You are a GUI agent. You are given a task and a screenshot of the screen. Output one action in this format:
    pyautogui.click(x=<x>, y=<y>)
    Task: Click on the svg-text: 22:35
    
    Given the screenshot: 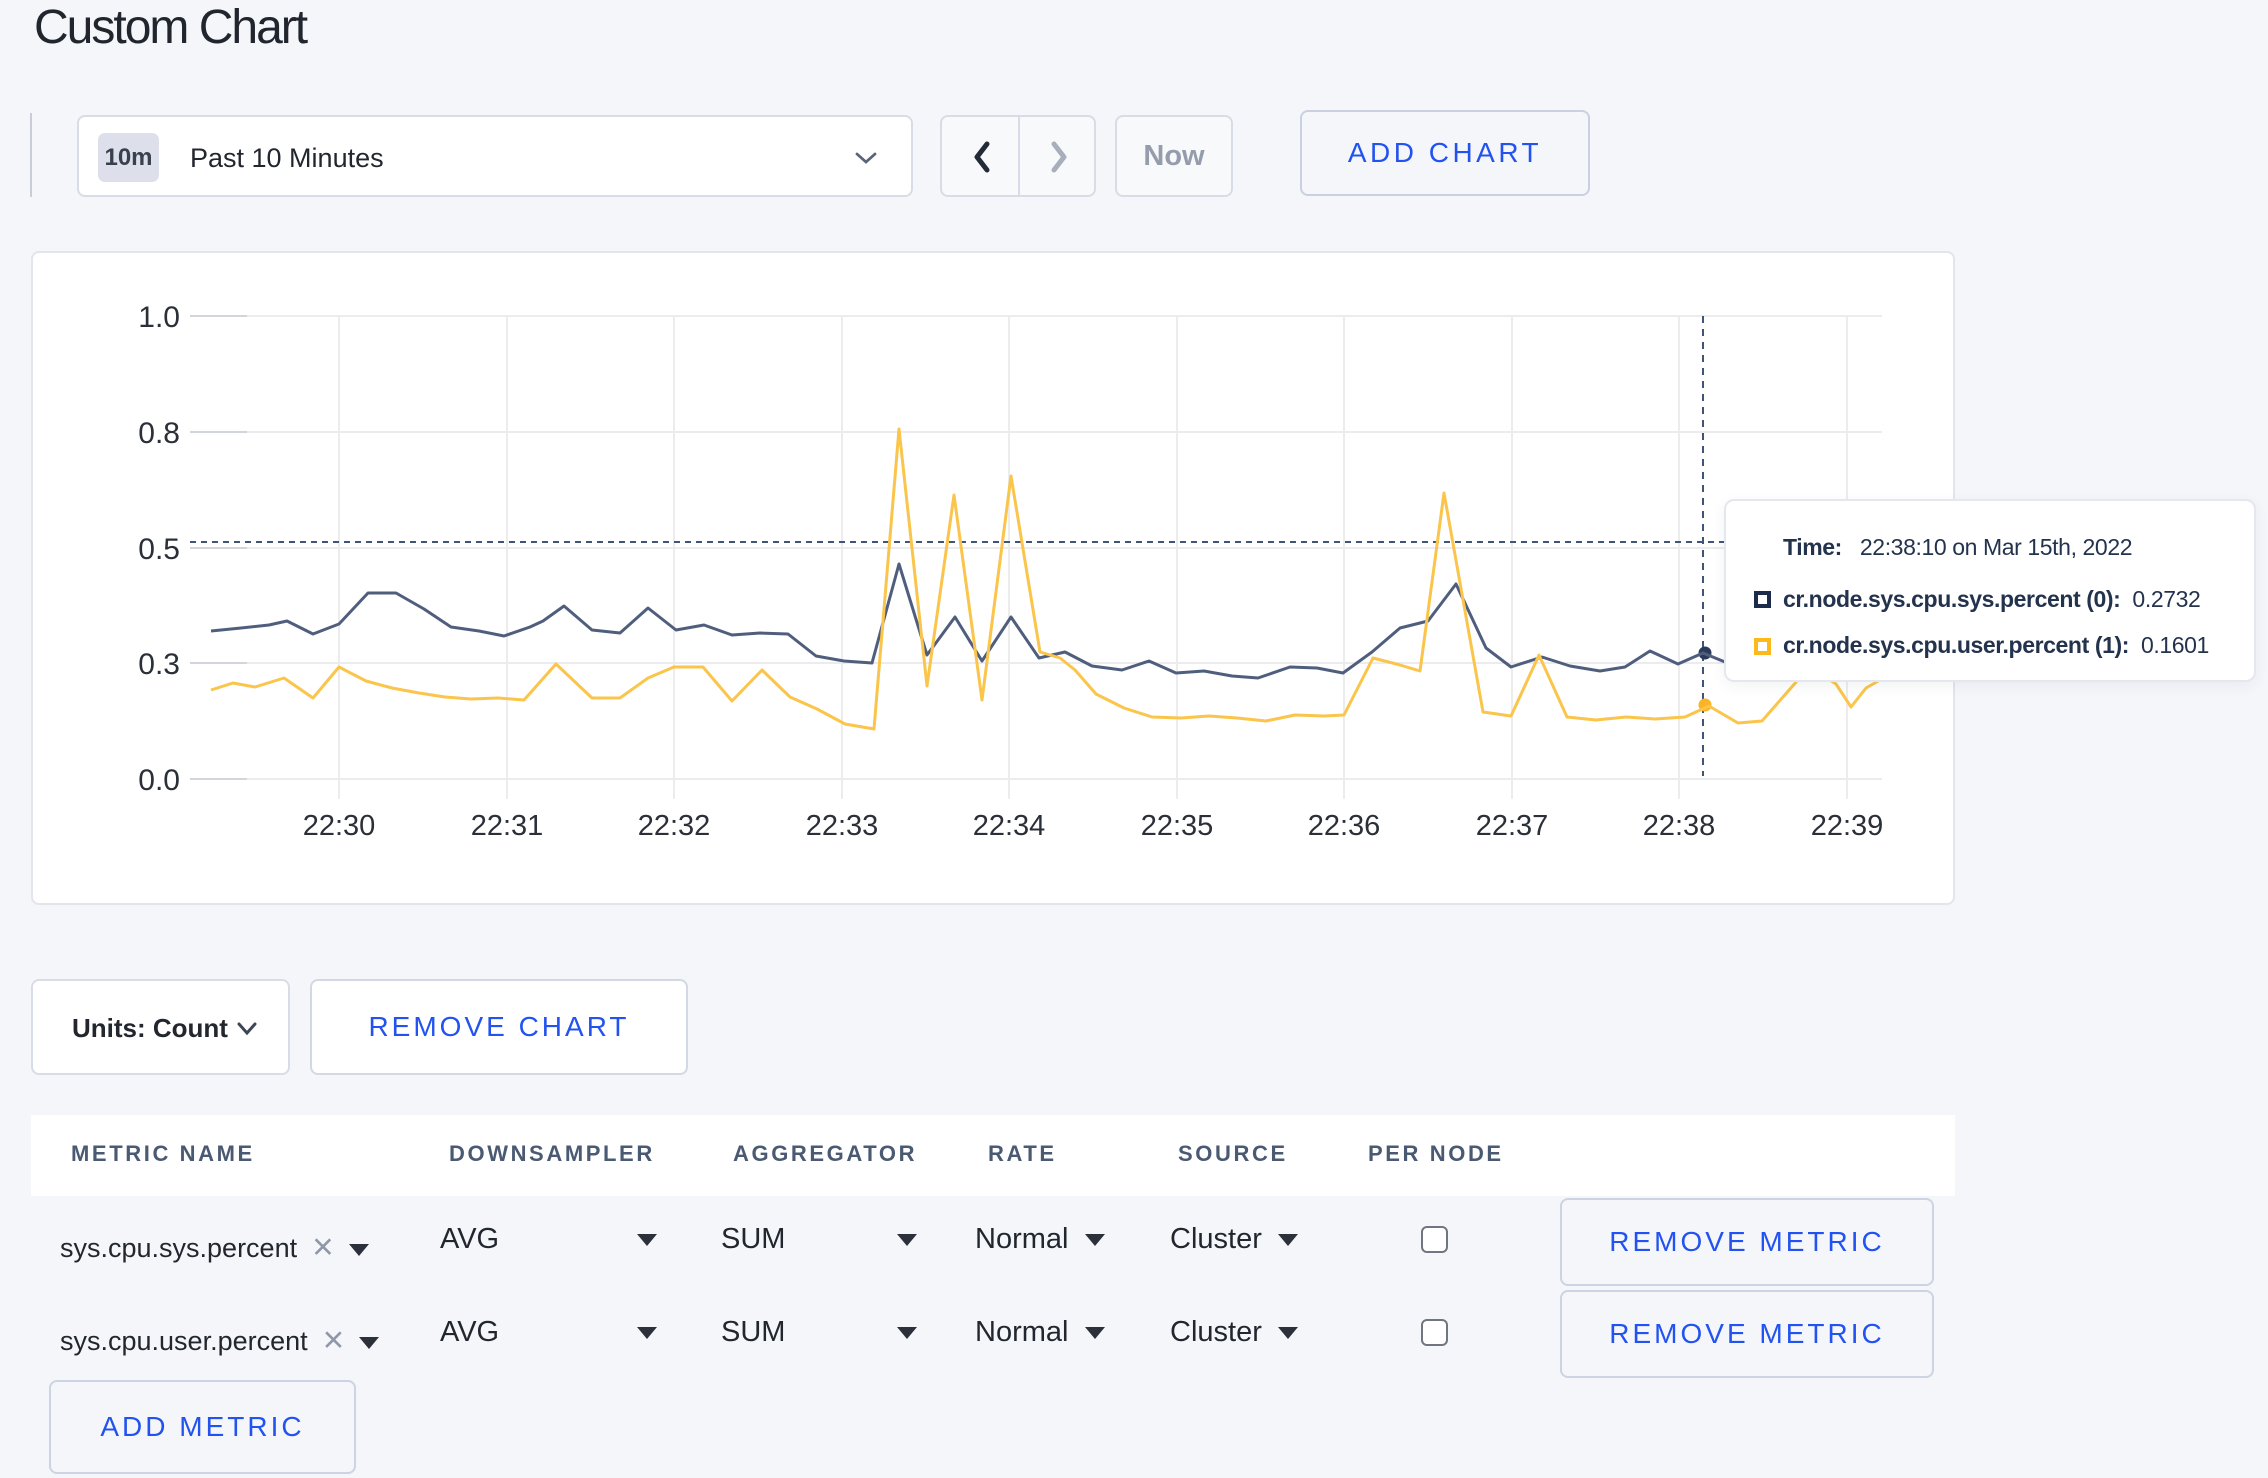 What is the action you would take?
    pyautogui.click(x=1177, y=826)
    